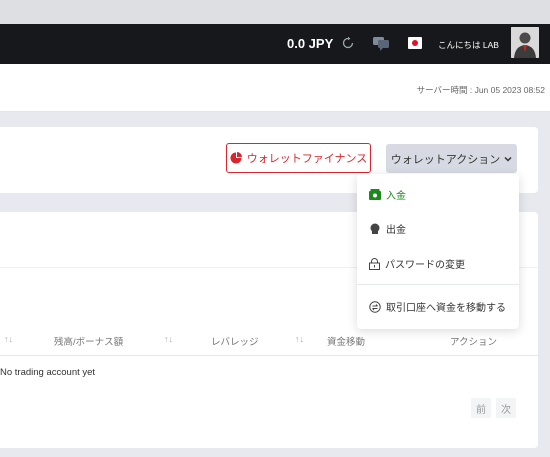 The image size is (550, 457). What do you see at coordinates (438, 284) in the screenshot?
I see `menu-divider` at bounding box center [438, 284].